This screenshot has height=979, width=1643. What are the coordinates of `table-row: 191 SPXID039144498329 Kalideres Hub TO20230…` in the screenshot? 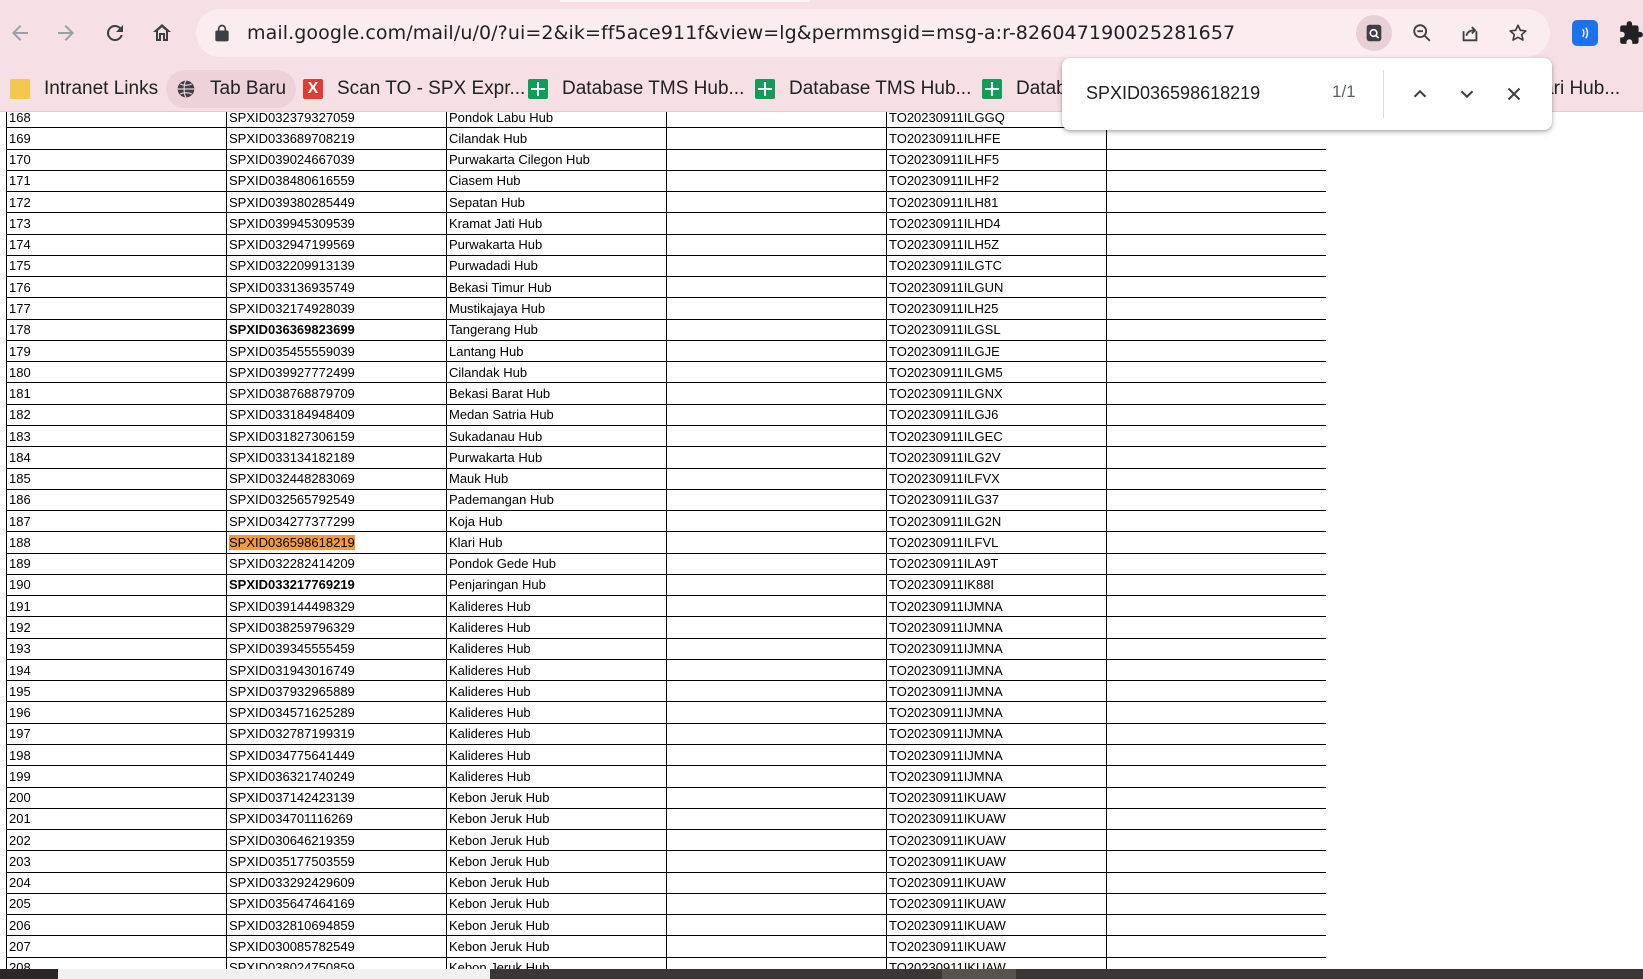 It's located at (666, 606).